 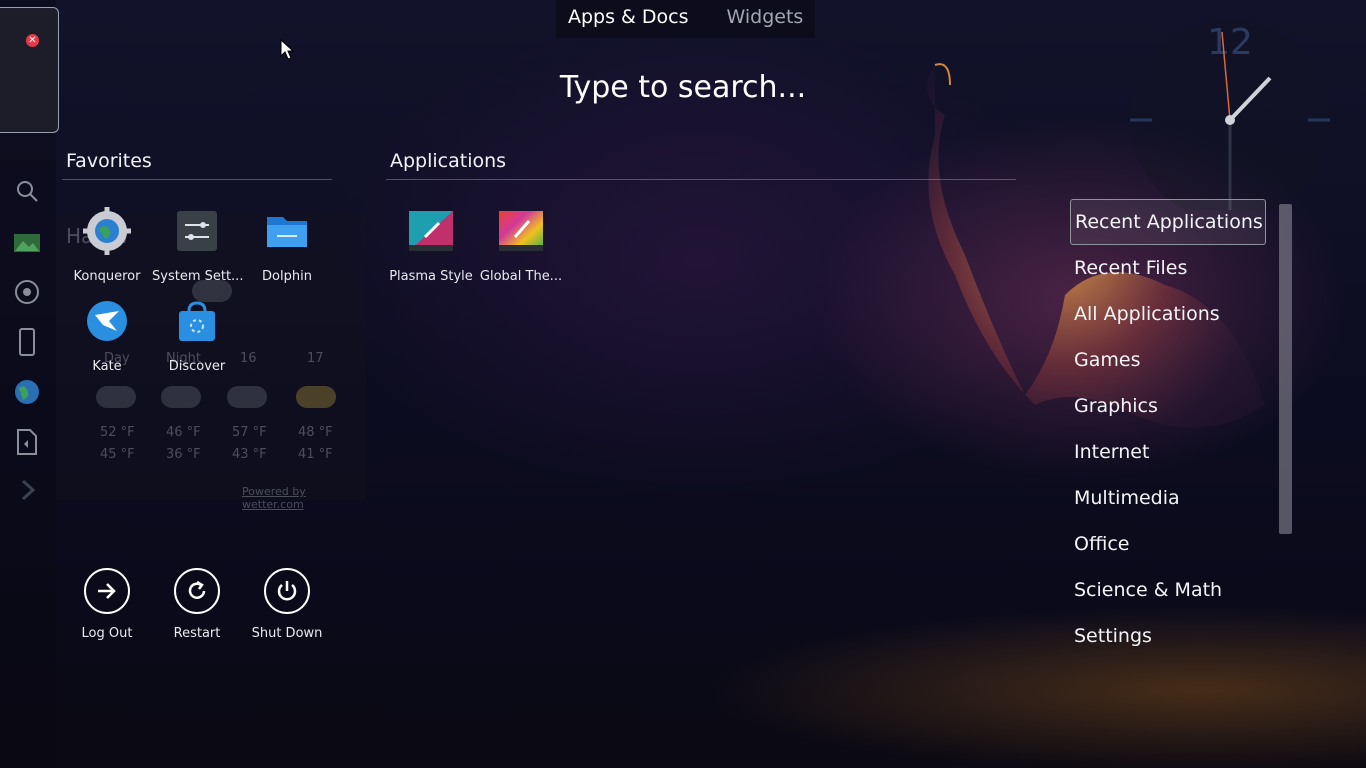 I want to click on discover-icon, so click(x=197, y=321).